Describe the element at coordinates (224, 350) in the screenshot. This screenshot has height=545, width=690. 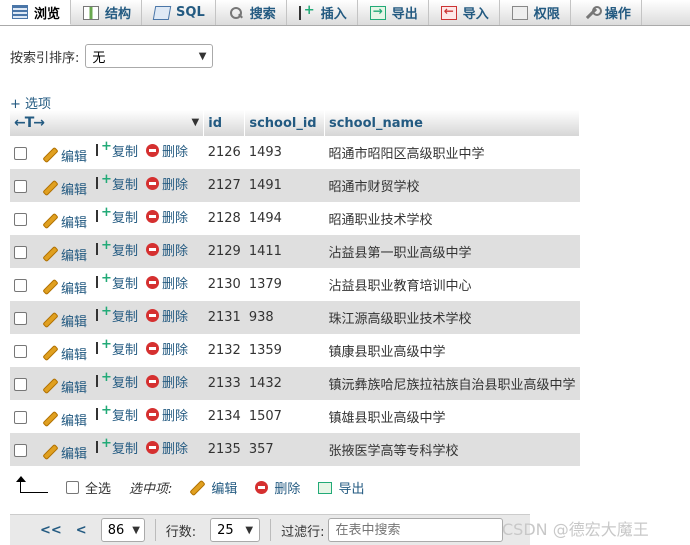
I see `cell-id: 2132` at that location.